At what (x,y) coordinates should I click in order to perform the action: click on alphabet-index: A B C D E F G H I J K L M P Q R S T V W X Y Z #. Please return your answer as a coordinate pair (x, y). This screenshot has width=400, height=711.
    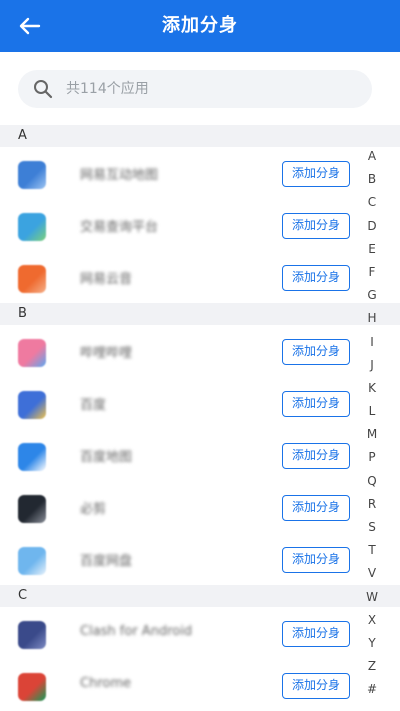
    Looking at the image, I should click on (372, 423).